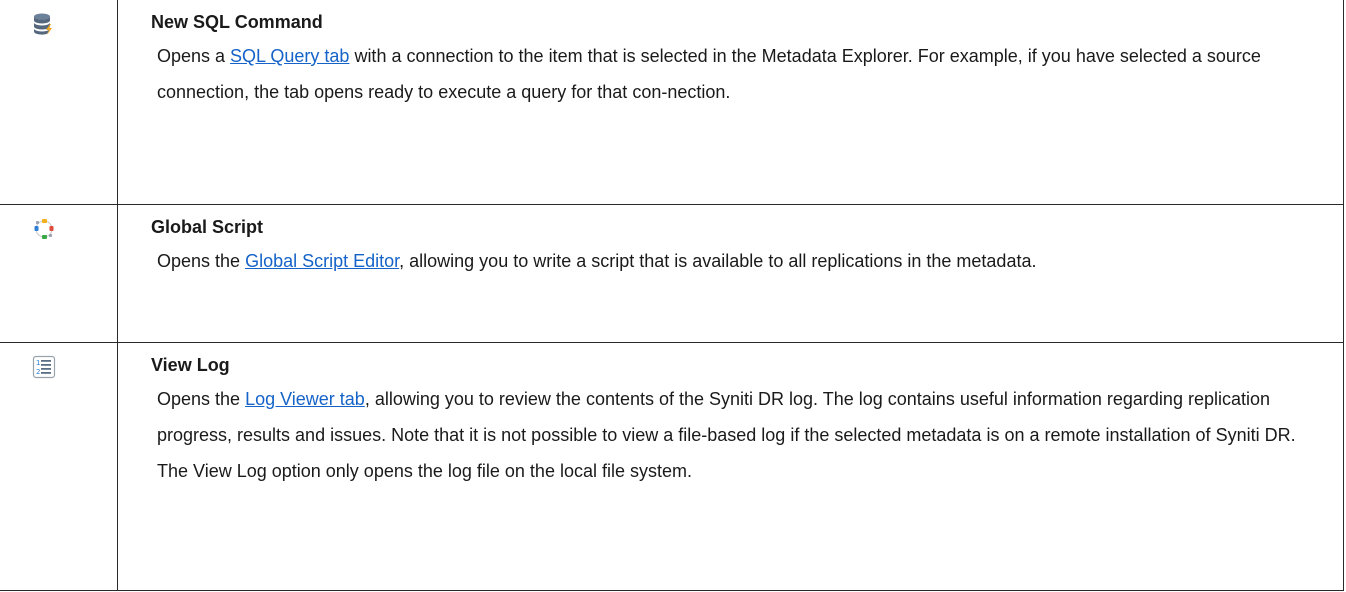 The image size is (1346, 592). I want to click on database-lightning-icon, so click(74, 24).